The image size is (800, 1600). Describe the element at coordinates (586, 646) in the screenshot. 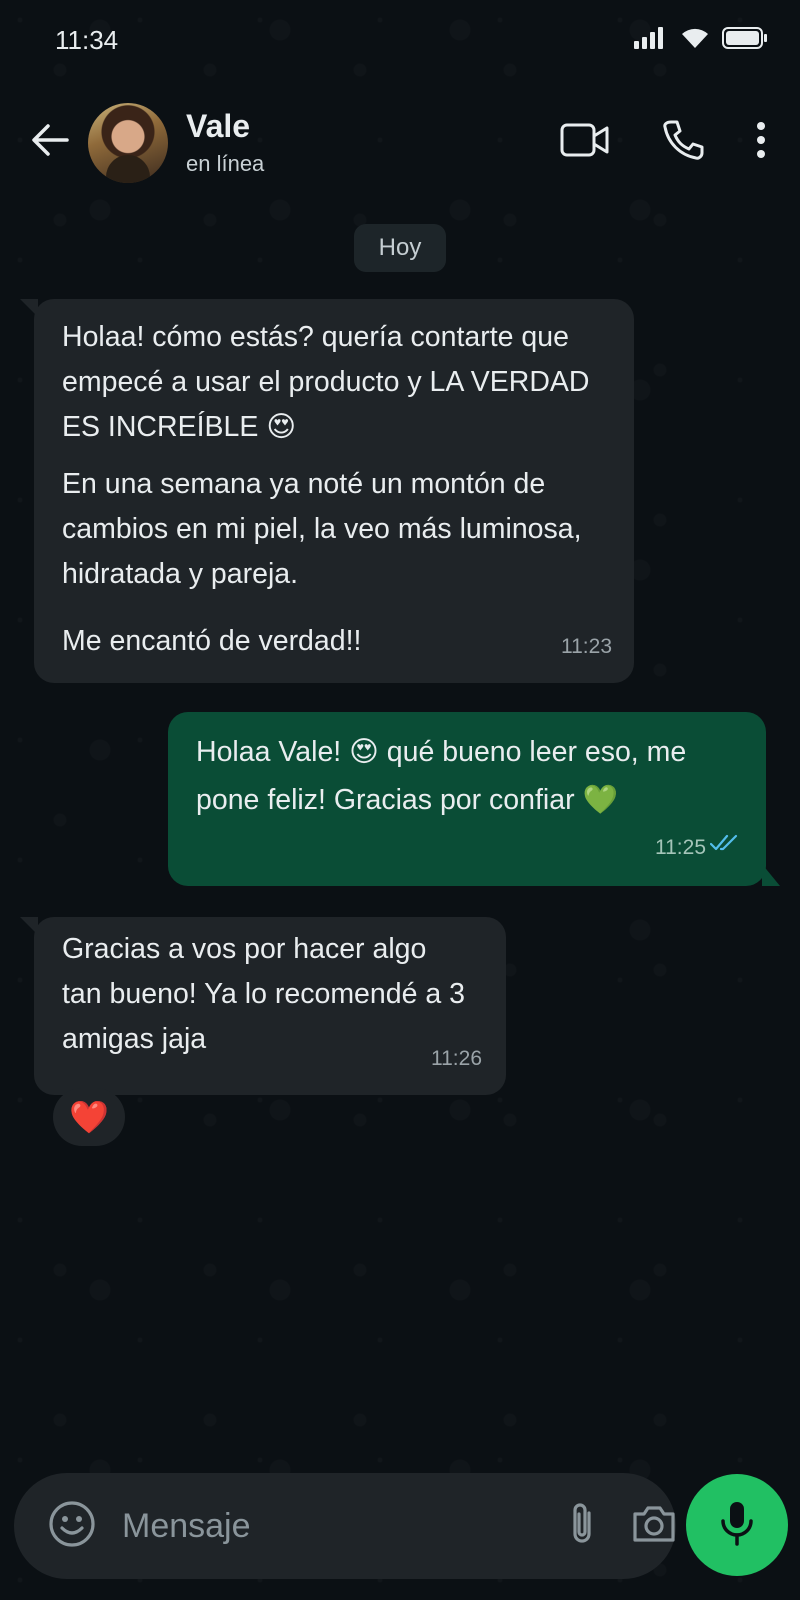

I see `message-time: 11:23` at that location.